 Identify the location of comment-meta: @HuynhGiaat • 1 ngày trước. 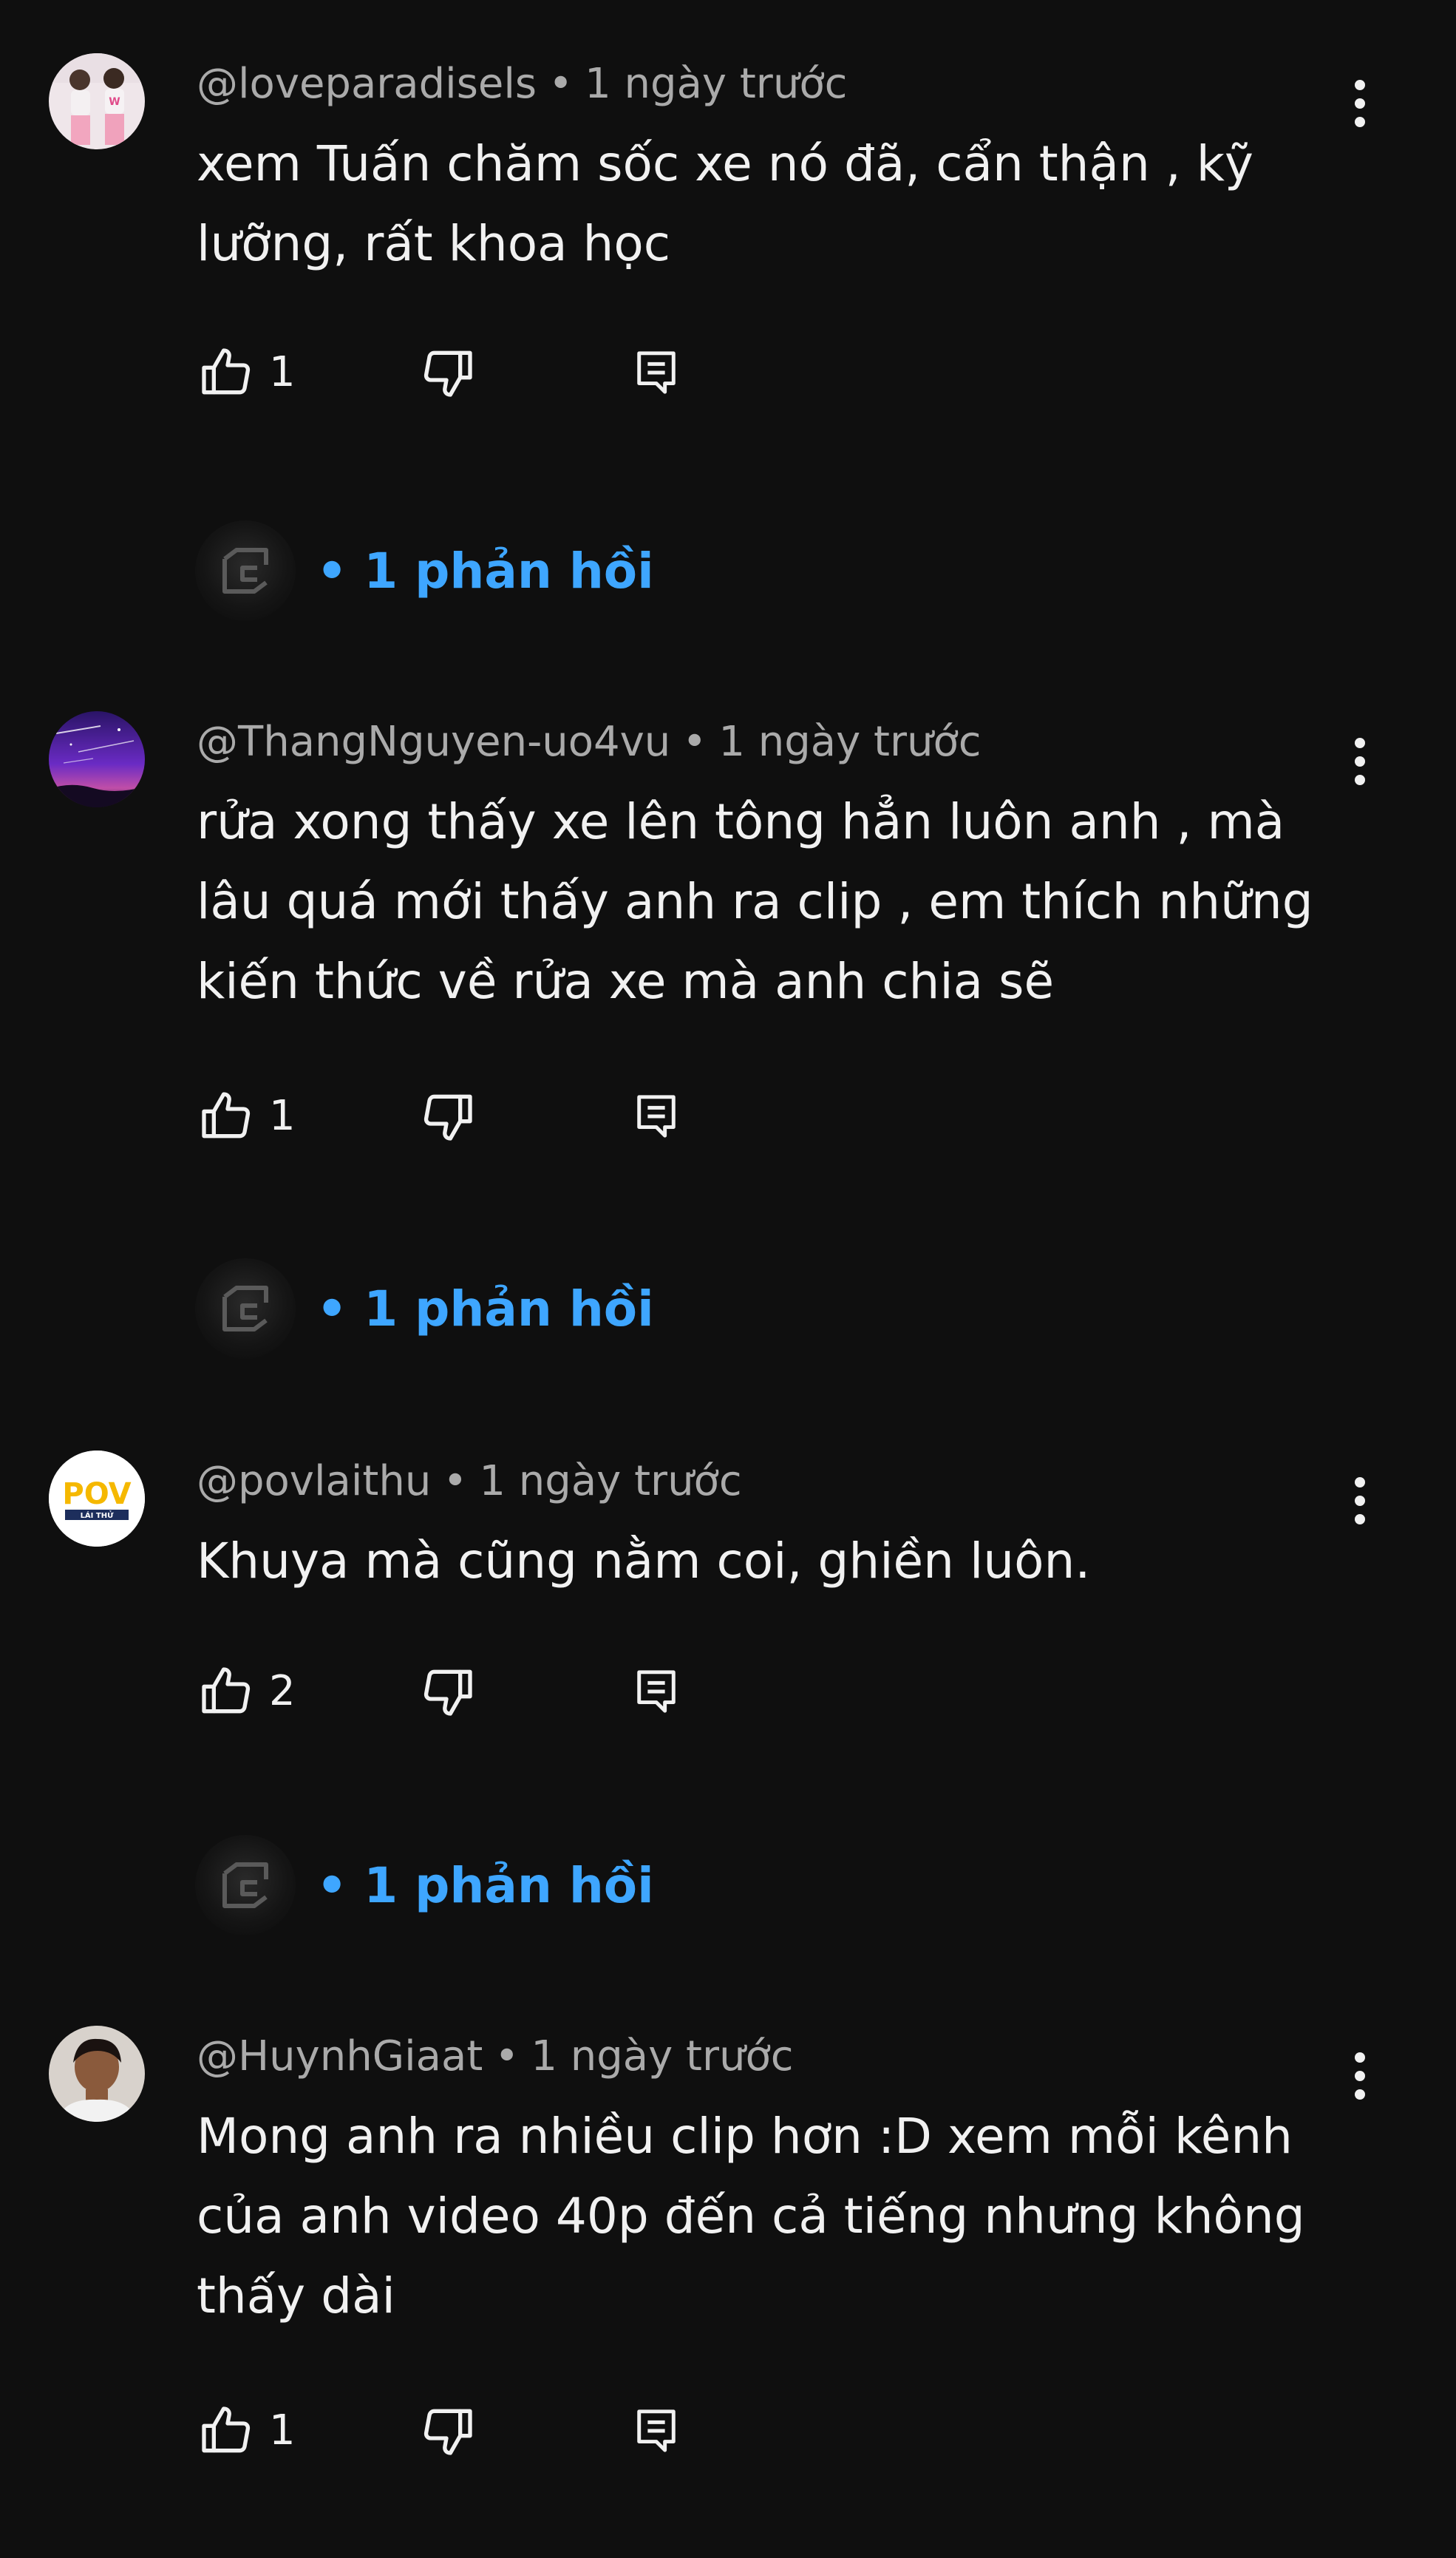
(495, 2057).